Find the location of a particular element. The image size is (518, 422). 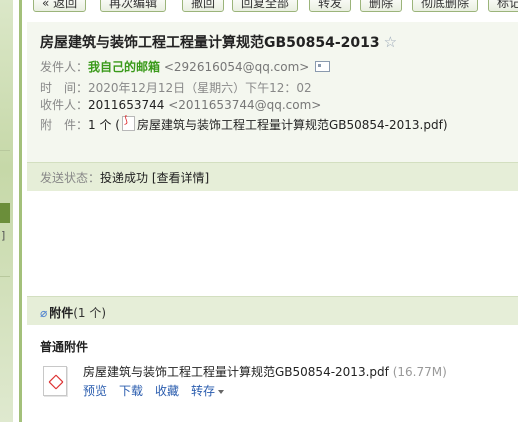

download-link: 下载 is located at coordinates (131, 391).